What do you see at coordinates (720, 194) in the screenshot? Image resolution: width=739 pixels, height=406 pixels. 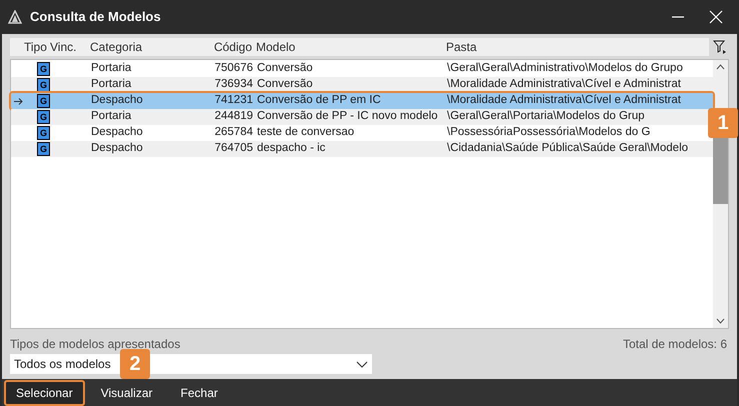 I see `scrollbar` at bounding box center [720, 194].